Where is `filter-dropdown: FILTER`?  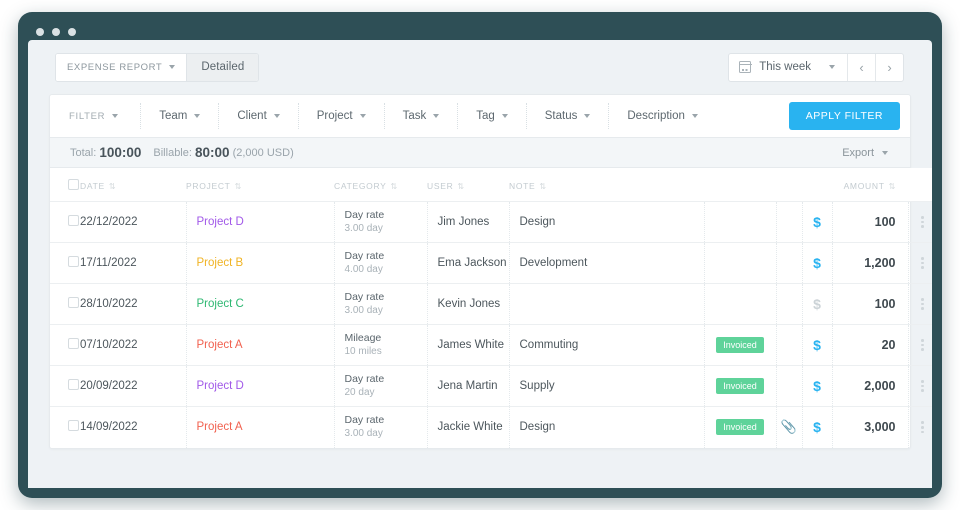 filter-dropdown: FILTER is located at coordinates (96, 116).